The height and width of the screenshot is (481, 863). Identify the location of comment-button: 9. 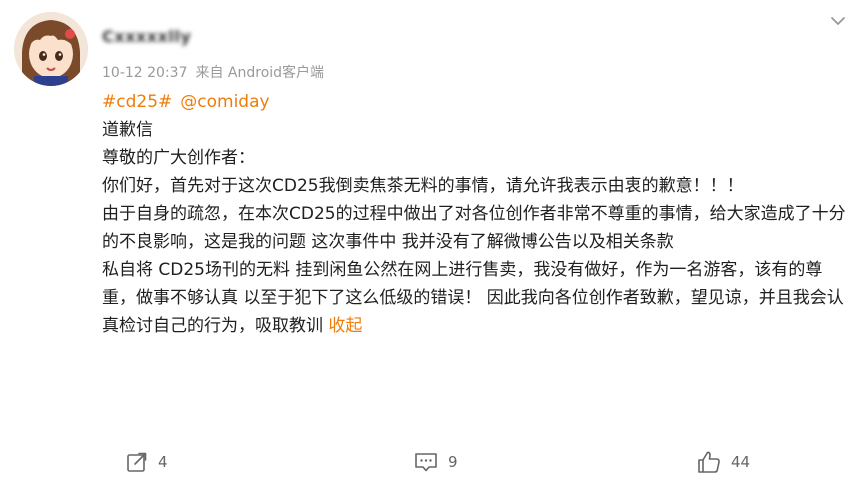
(435, 462).